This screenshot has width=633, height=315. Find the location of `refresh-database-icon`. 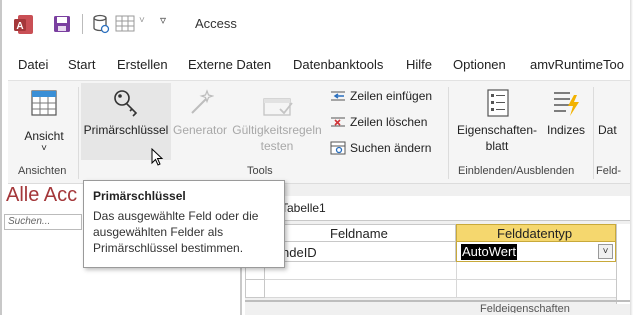

refresh-database-icon is located at coordinates (101, 24).